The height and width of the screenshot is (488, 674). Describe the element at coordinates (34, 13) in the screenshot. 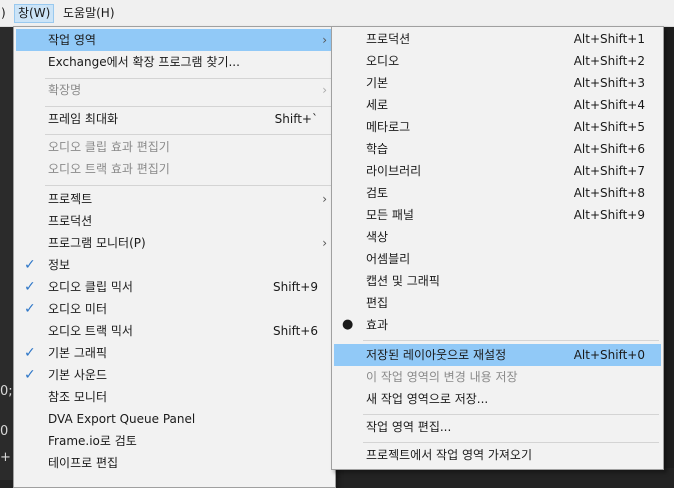

I see `menubar-item-window: 창(W)` at that location.